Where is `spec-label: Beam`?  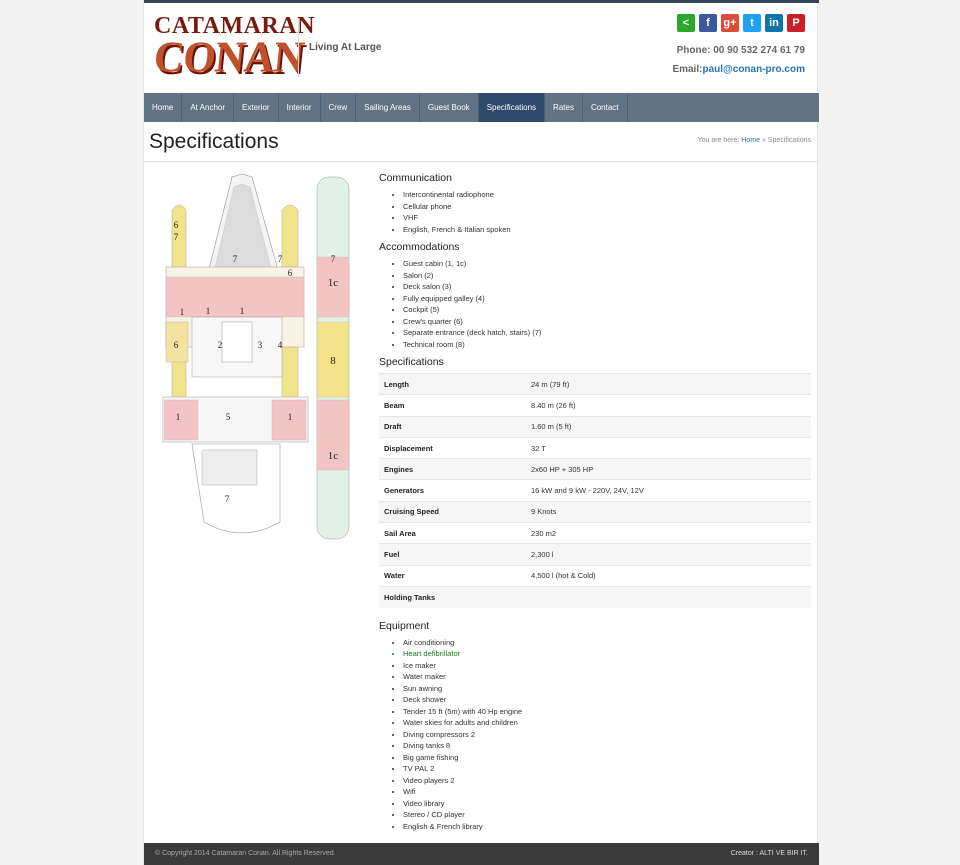
spec-label: Beam is located at coordinates (452, 405).